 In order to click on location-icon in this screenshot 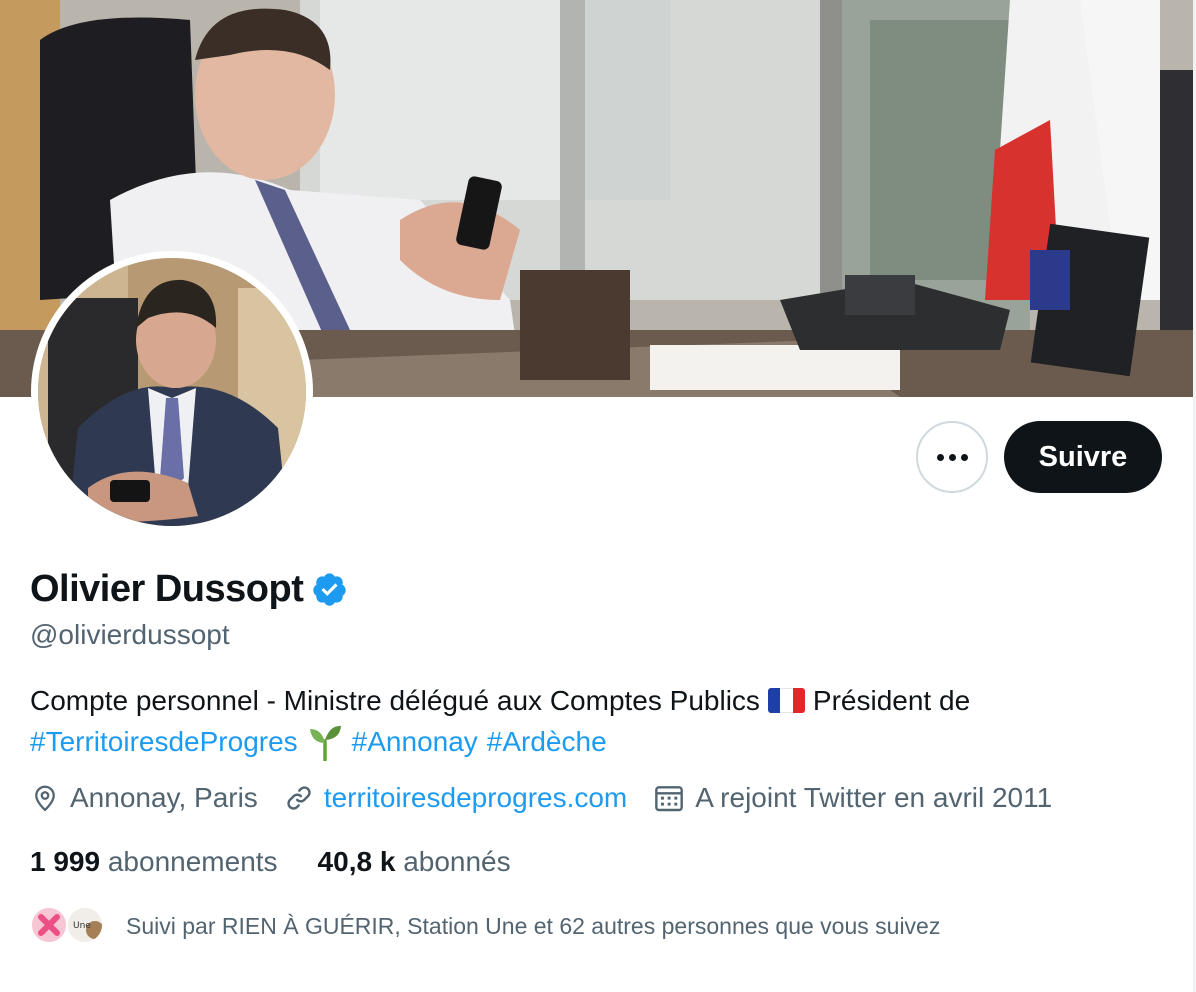, I will do `click(45, 798)`.